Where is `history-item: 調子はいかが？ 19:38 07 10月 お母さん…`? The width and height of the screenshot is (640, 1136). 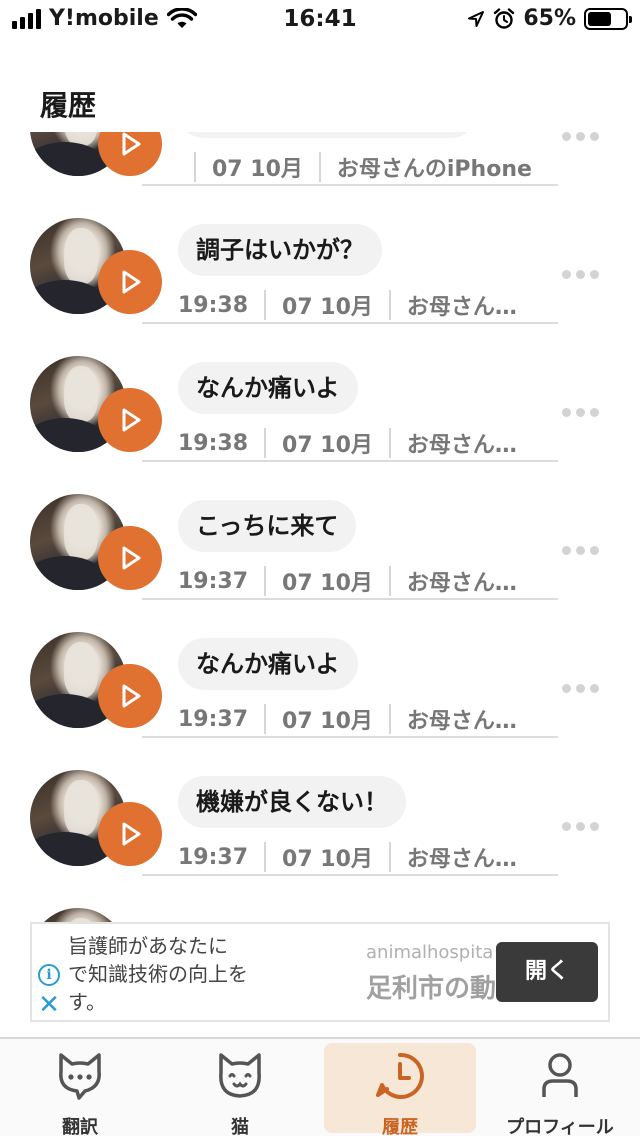 history-item: 調子はいかが？ 19:38 07 10月 お母さん… is located at coordinates (320, 255).